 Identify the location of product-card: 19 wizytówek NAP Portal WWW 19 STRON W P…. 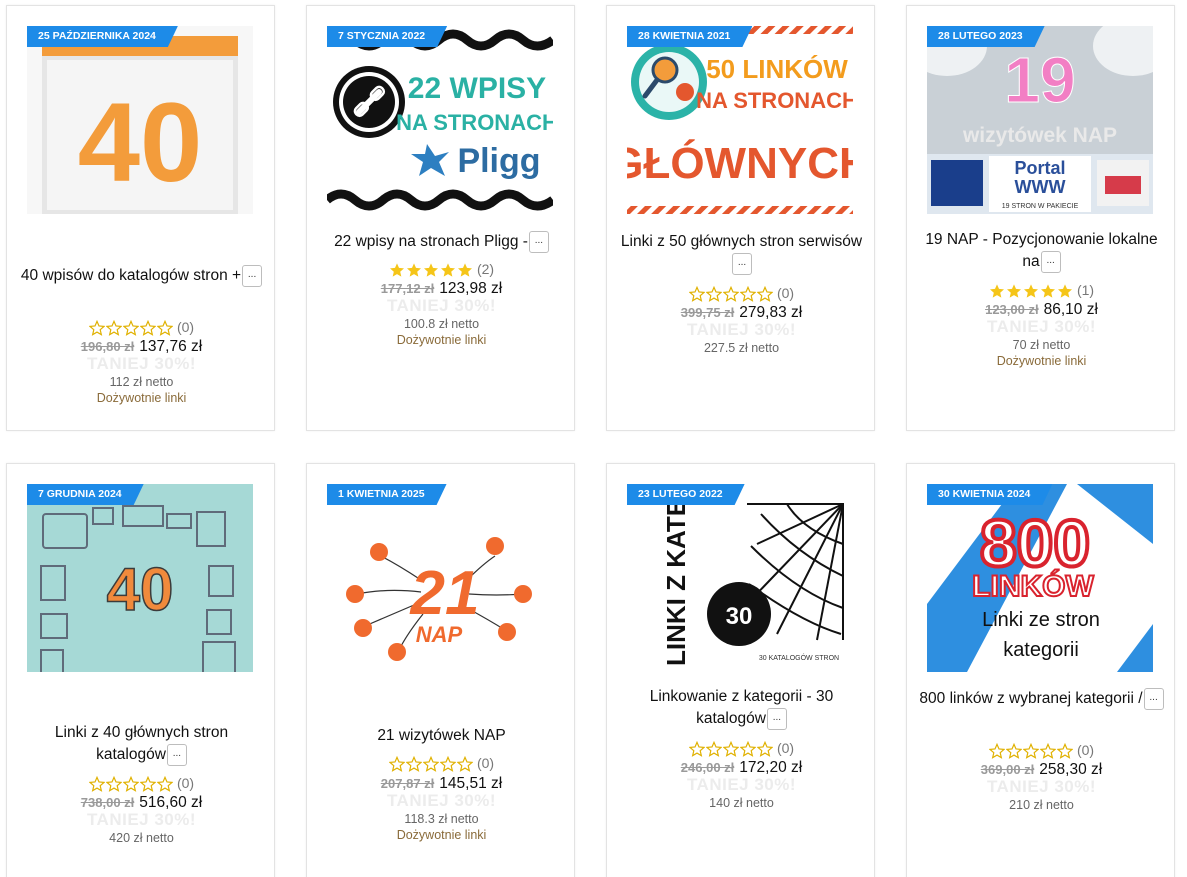
(1040, 218).